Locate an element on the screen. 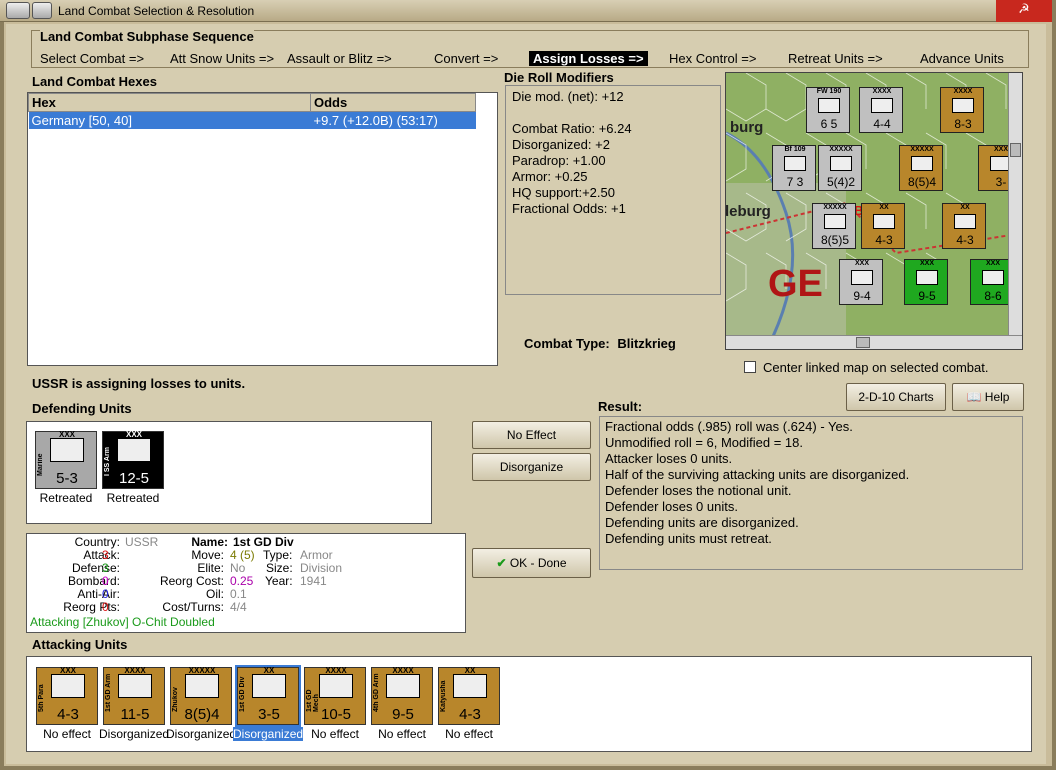 This screenshot has width=1056, height=770. unit-counter: XX Katyusha 4-3 is located at coordinates (469, 695).